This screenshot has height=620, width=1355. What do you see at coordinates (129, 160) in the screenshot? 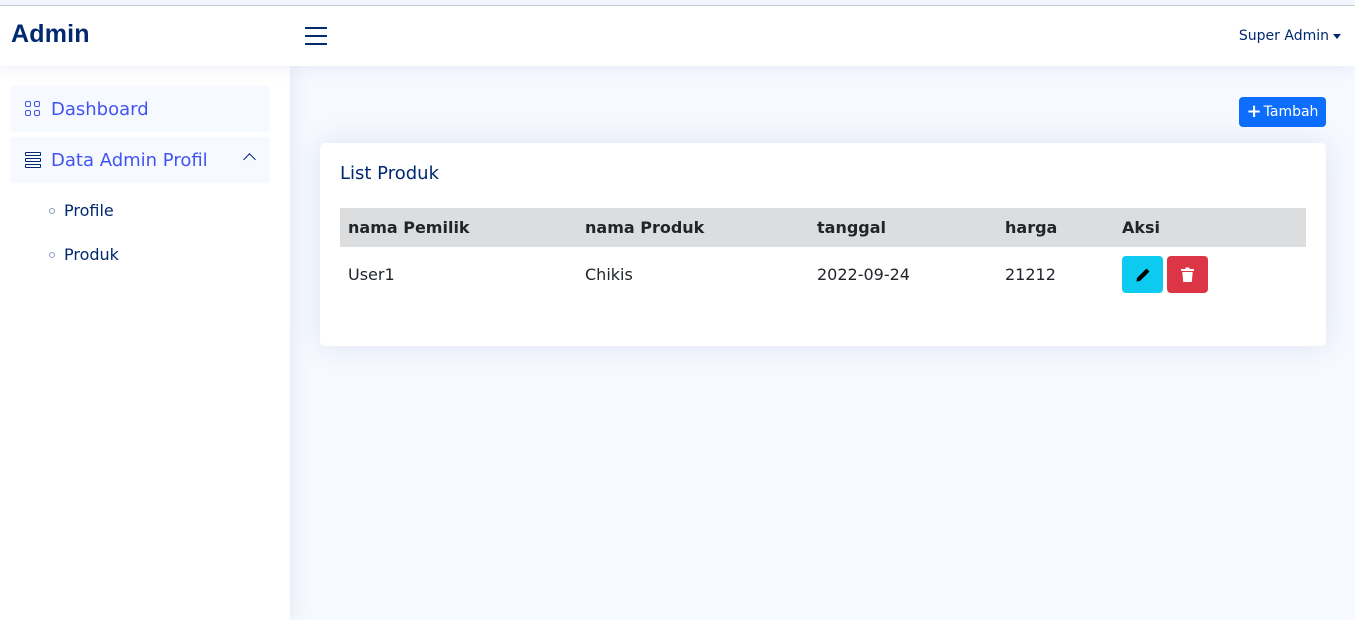
I see `sidebar-item-label: Data Admin Profil` at bounding box center [129, 160].